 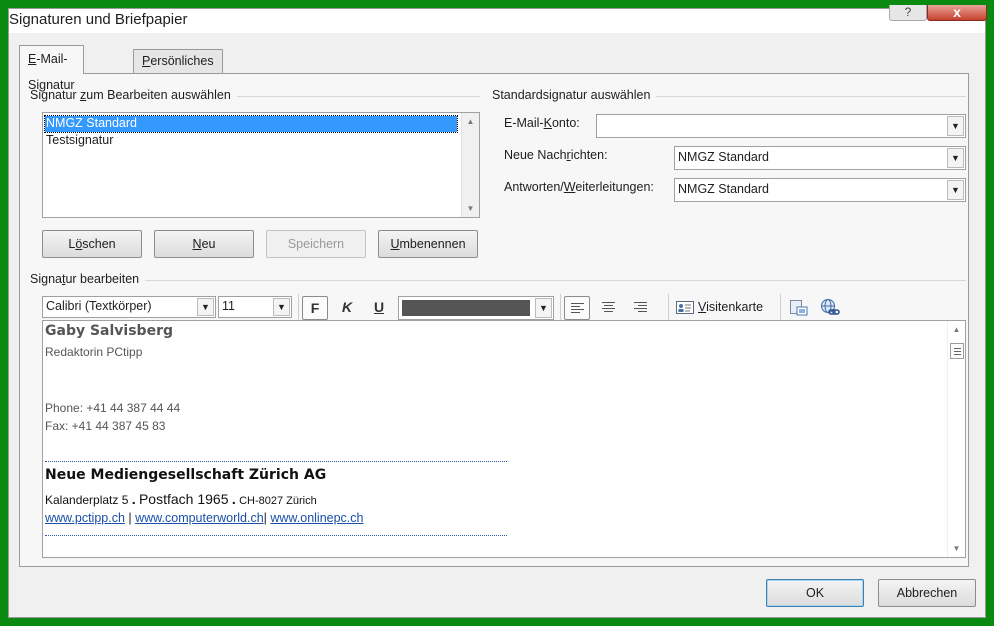 I want to click on signature-list: NMGZ Standard Testsignatur ▲ ▼, so click(x=261, y=165).